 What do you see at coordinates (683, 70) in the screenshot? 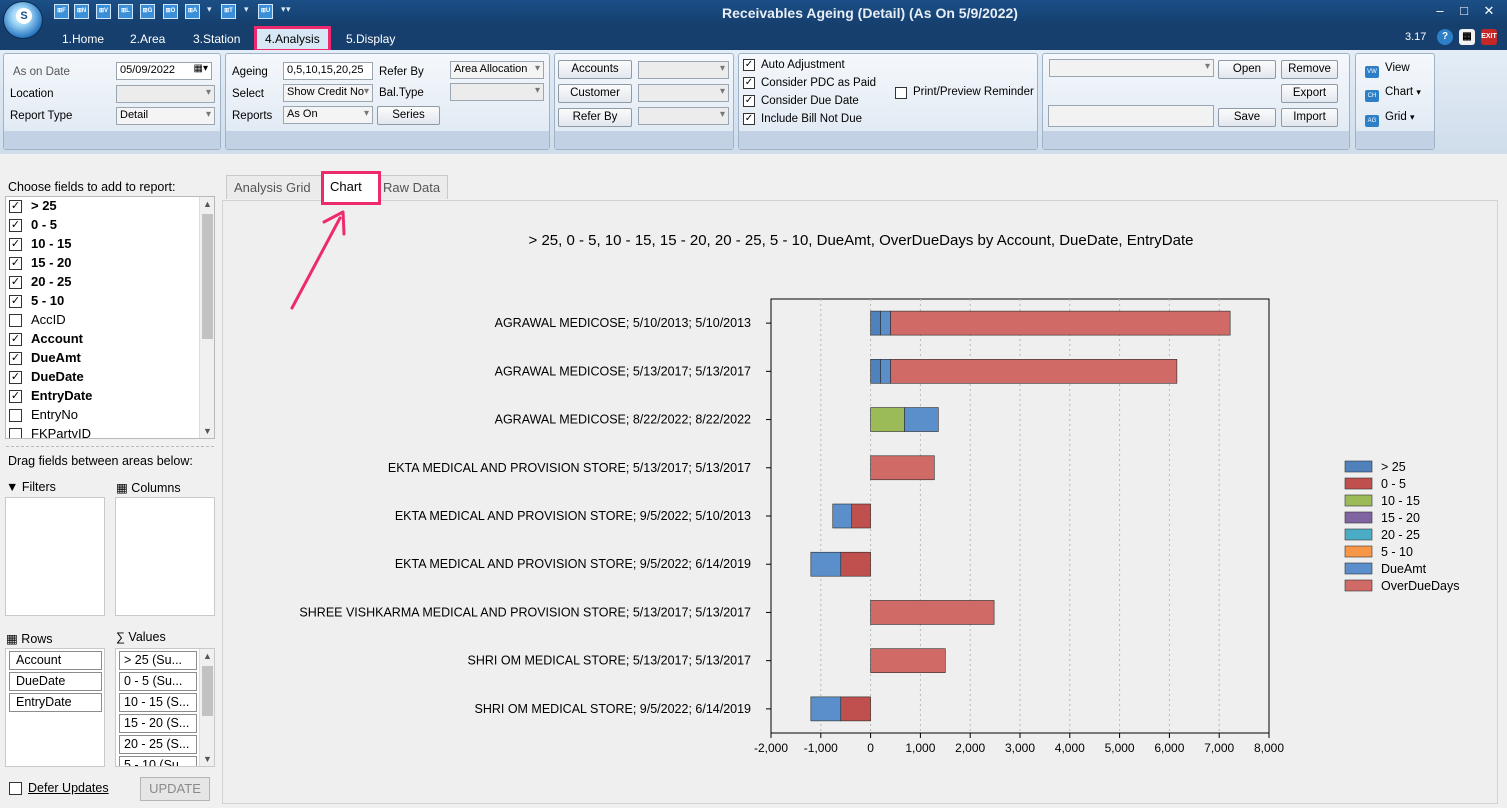
I see `accounts-select` at bounding box center [683, 70].